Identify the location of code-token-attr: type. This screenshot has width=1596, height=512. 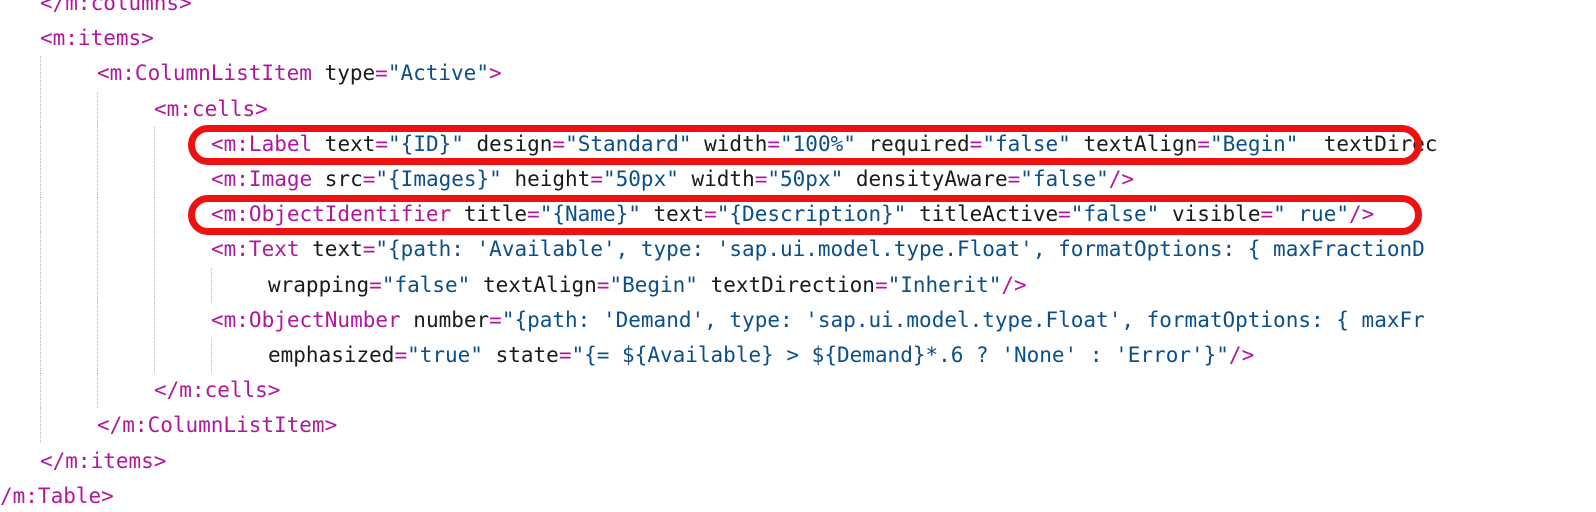
(343, 73).